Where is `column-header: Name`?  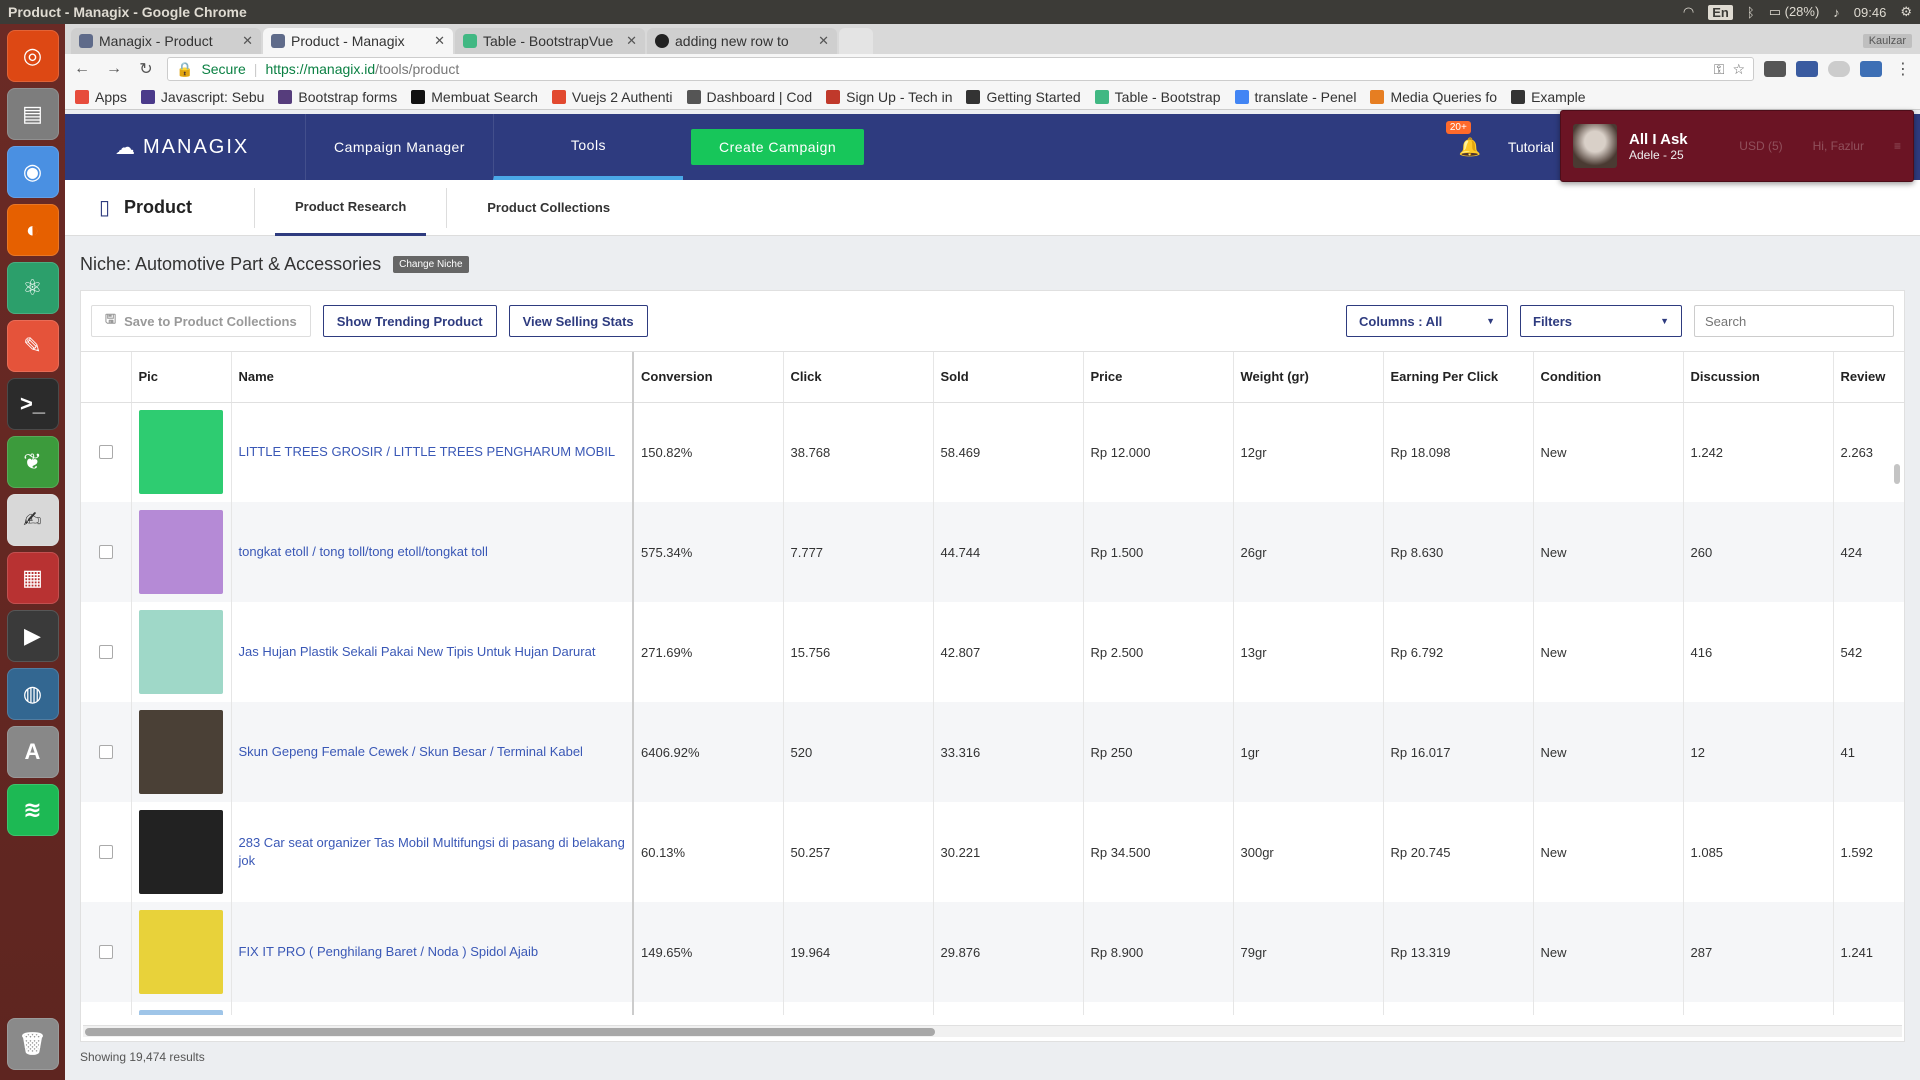 column-header: Name is located at coordinates (432, 377).